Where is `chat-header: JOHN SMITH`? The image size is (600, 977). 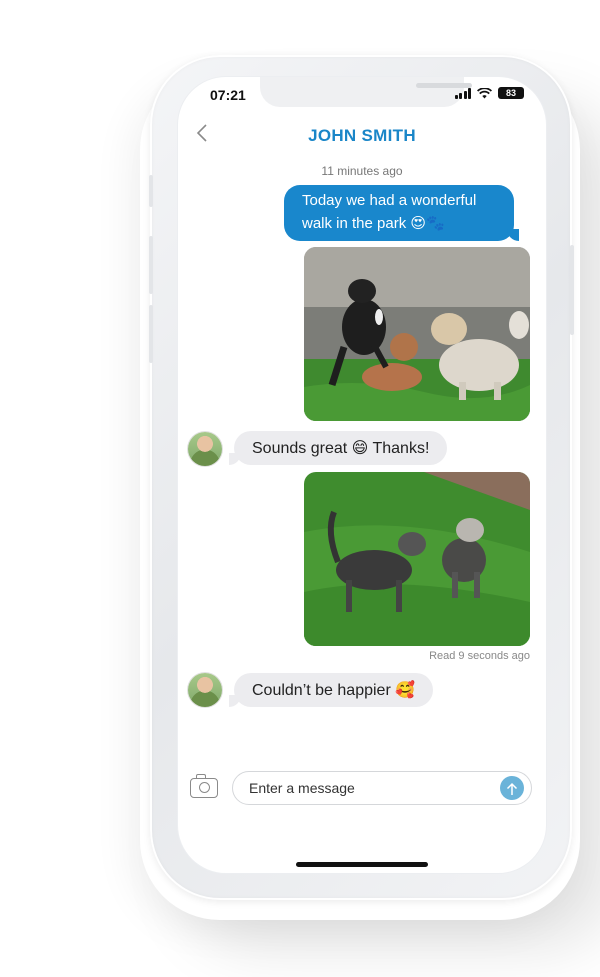 chat-header: JOHN SMITH is located at coordinates (362, 136).